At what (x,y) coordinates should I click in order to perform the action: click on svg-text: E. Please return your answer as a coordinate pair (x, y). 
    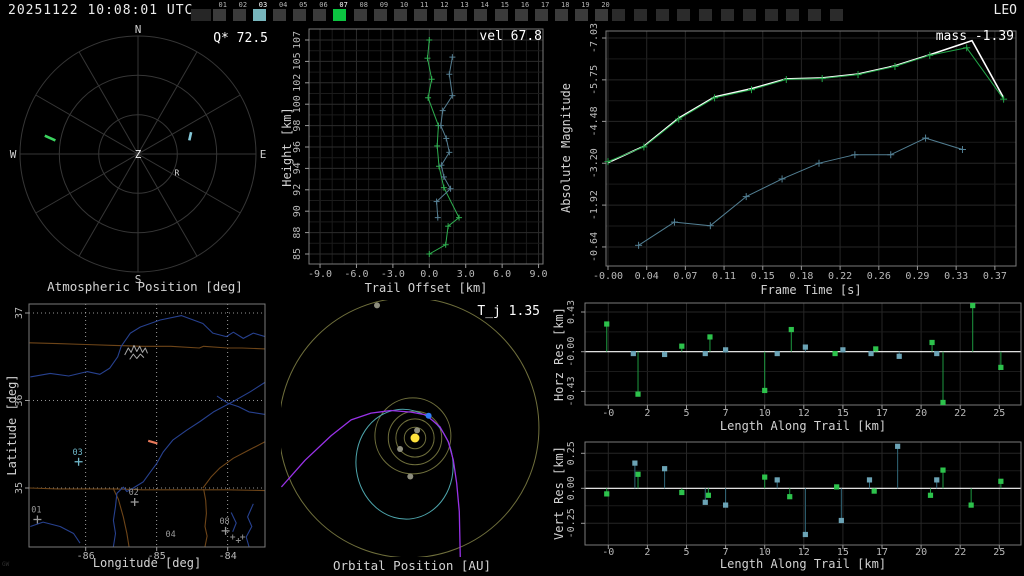
    Looking at the image, I should click on (263, 154).